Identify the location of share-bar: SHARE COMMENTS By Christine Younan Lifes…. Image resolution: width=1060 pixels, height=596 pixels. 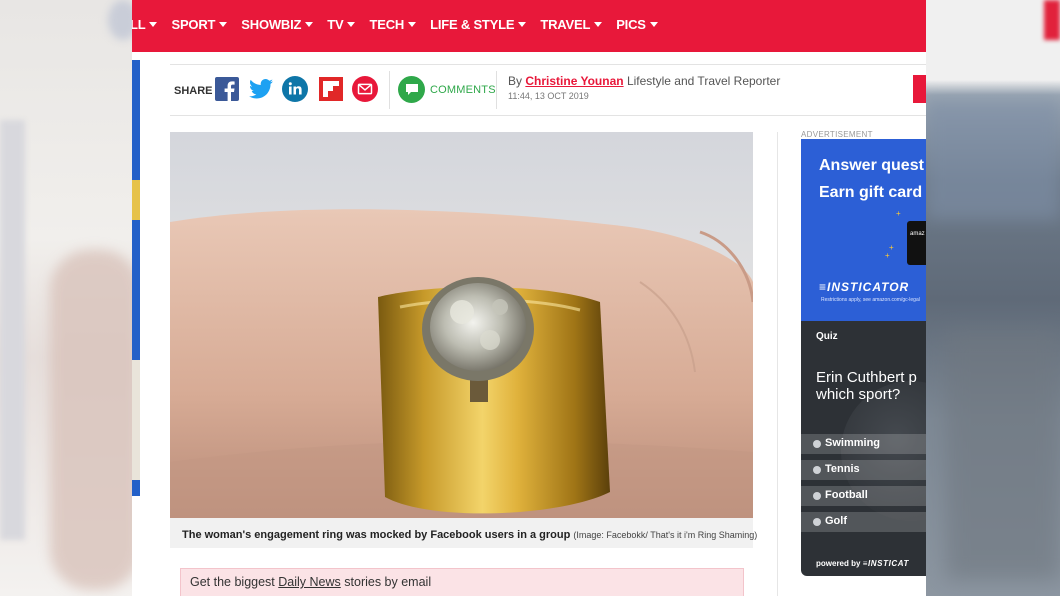
(548, 90).